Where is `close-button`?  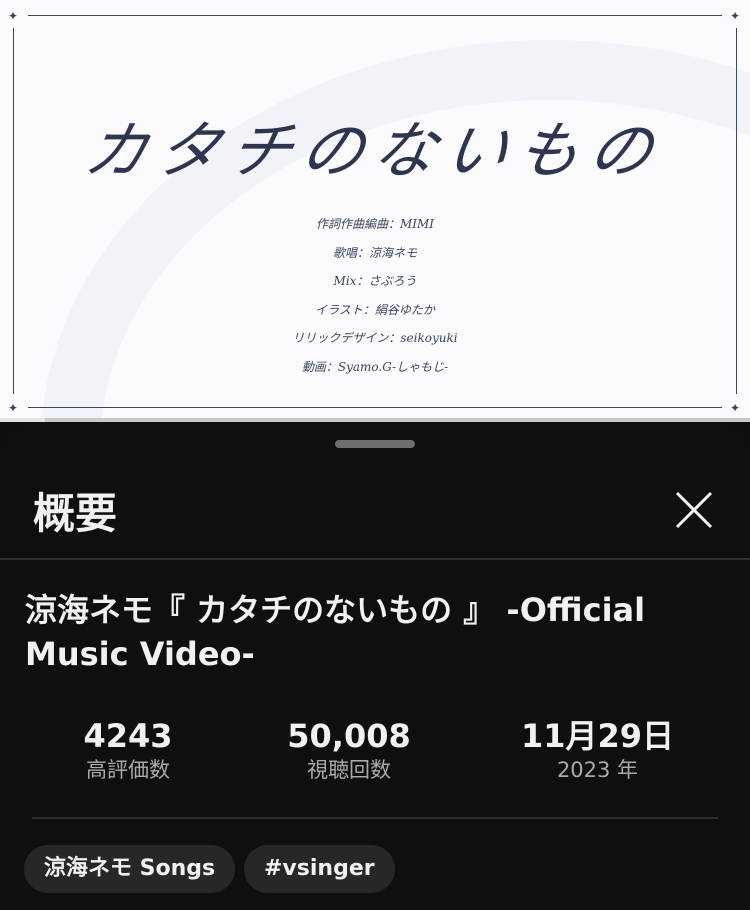
close-button is located at coordinates (694, 510).